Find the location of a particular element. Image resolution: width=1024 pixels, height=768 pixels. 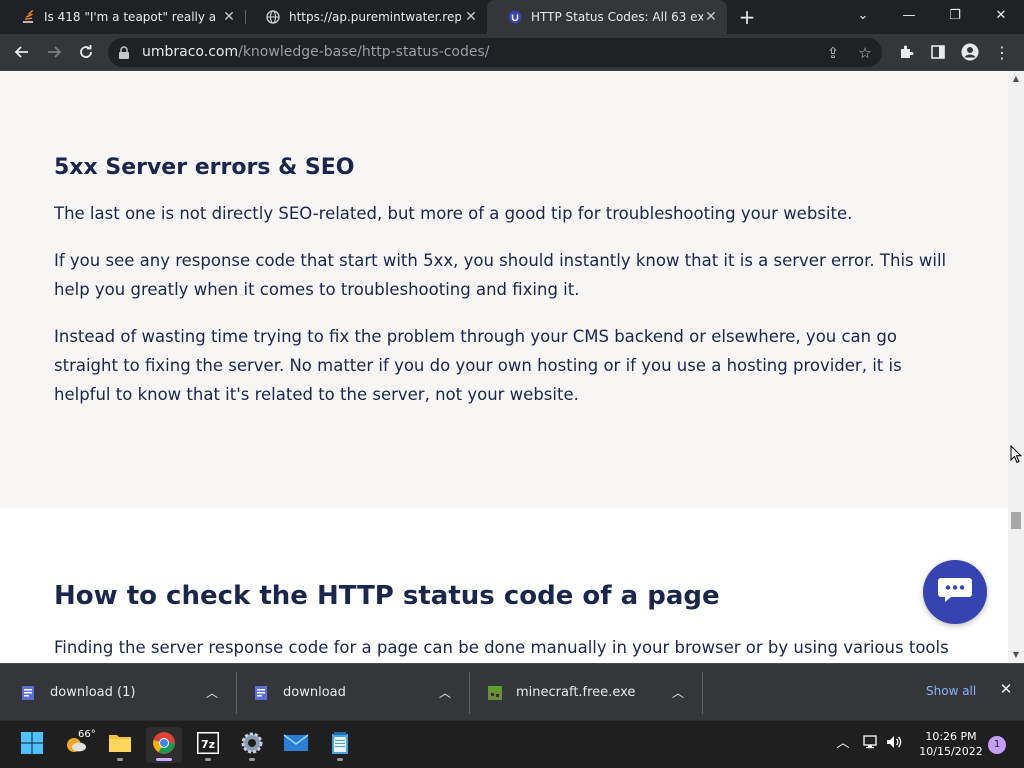

notepad-icon is located at coordinates (340, 745).